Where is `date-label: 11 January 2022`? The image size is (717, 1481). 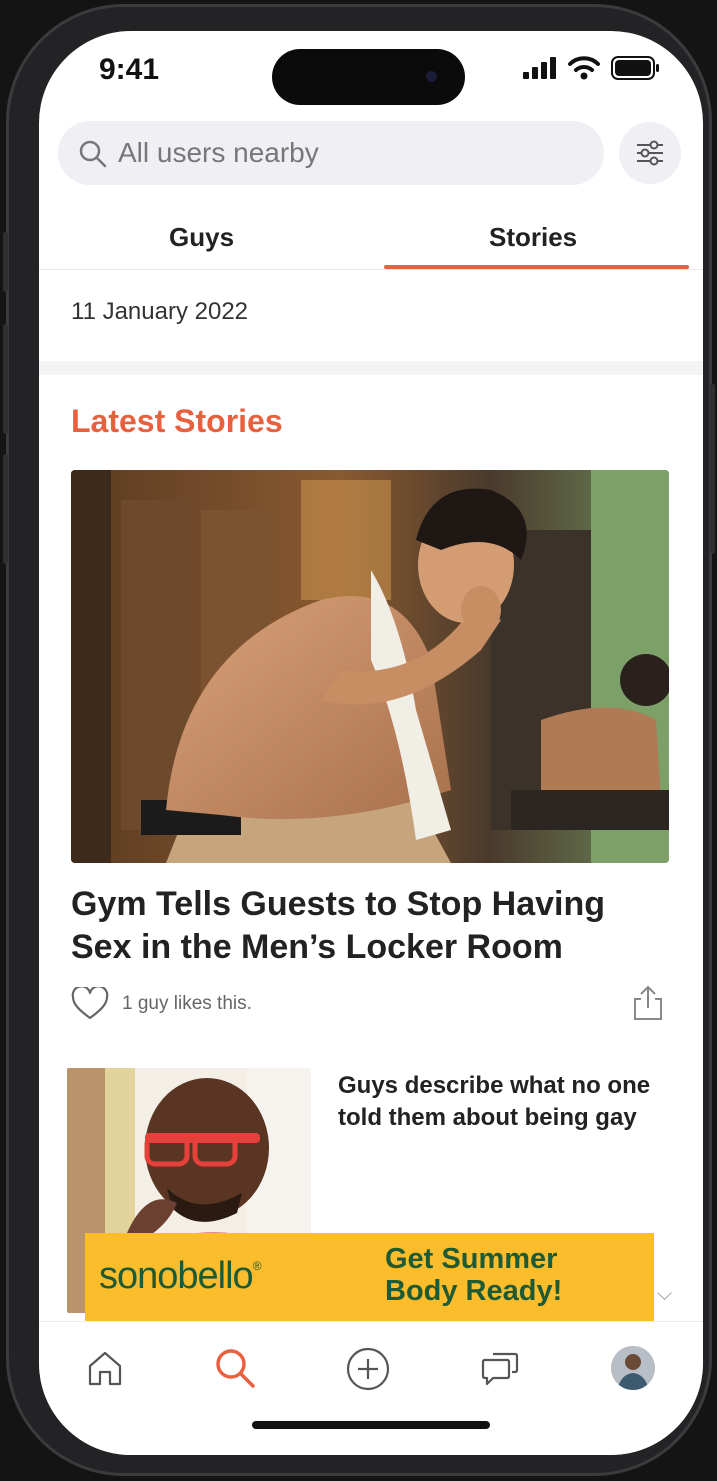
date-label: 11 January 2022 is located at coordinates (160, 311).